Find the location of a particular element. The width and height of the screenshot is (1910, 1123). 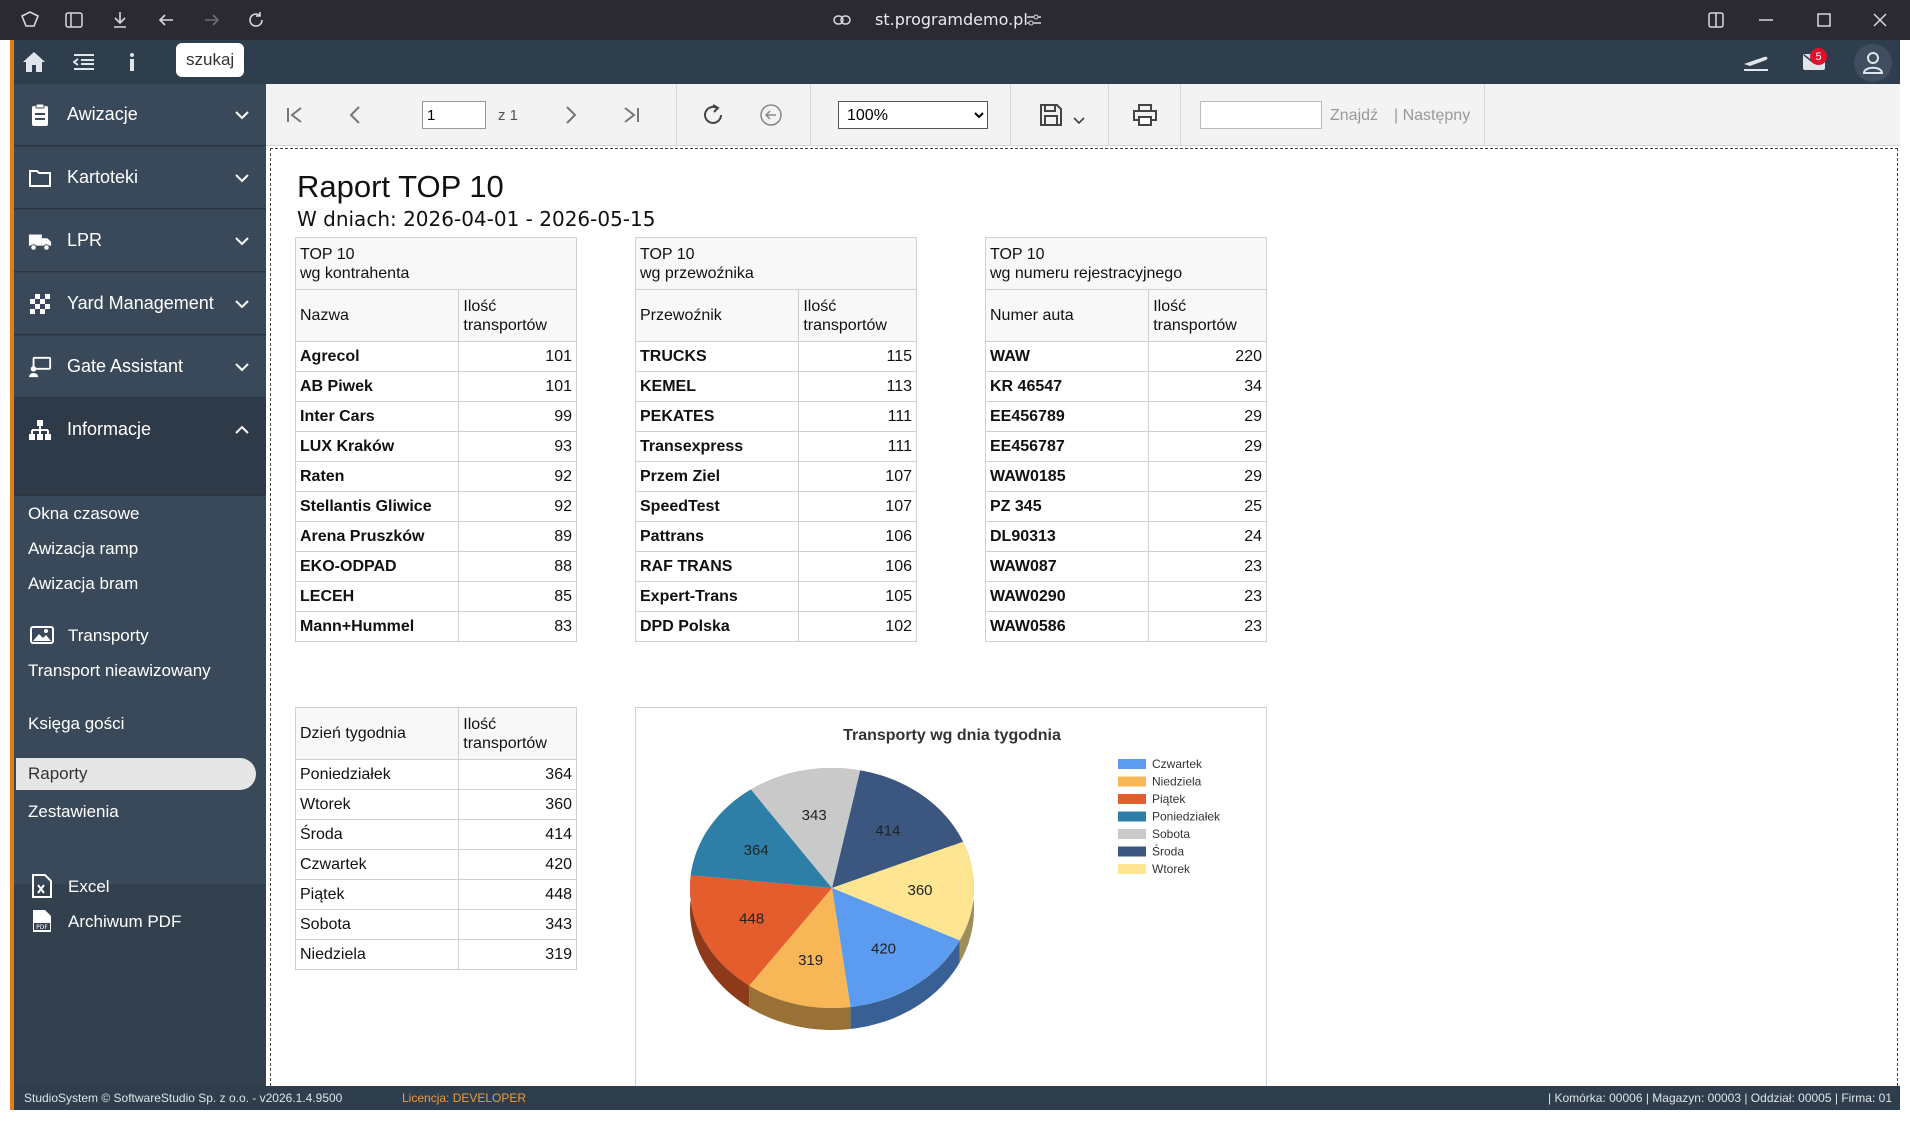

cell-name: Mann+Hummel is located at coordinates (377, 626).